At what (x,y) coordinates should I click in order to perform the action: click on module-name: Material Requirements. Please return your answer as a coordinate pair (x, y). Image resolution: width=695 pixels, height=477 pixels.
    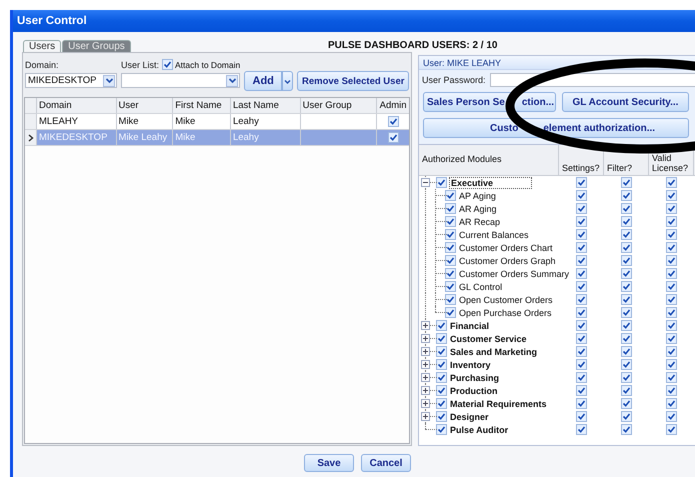
    Looking at the image, I should click on (498, 403).